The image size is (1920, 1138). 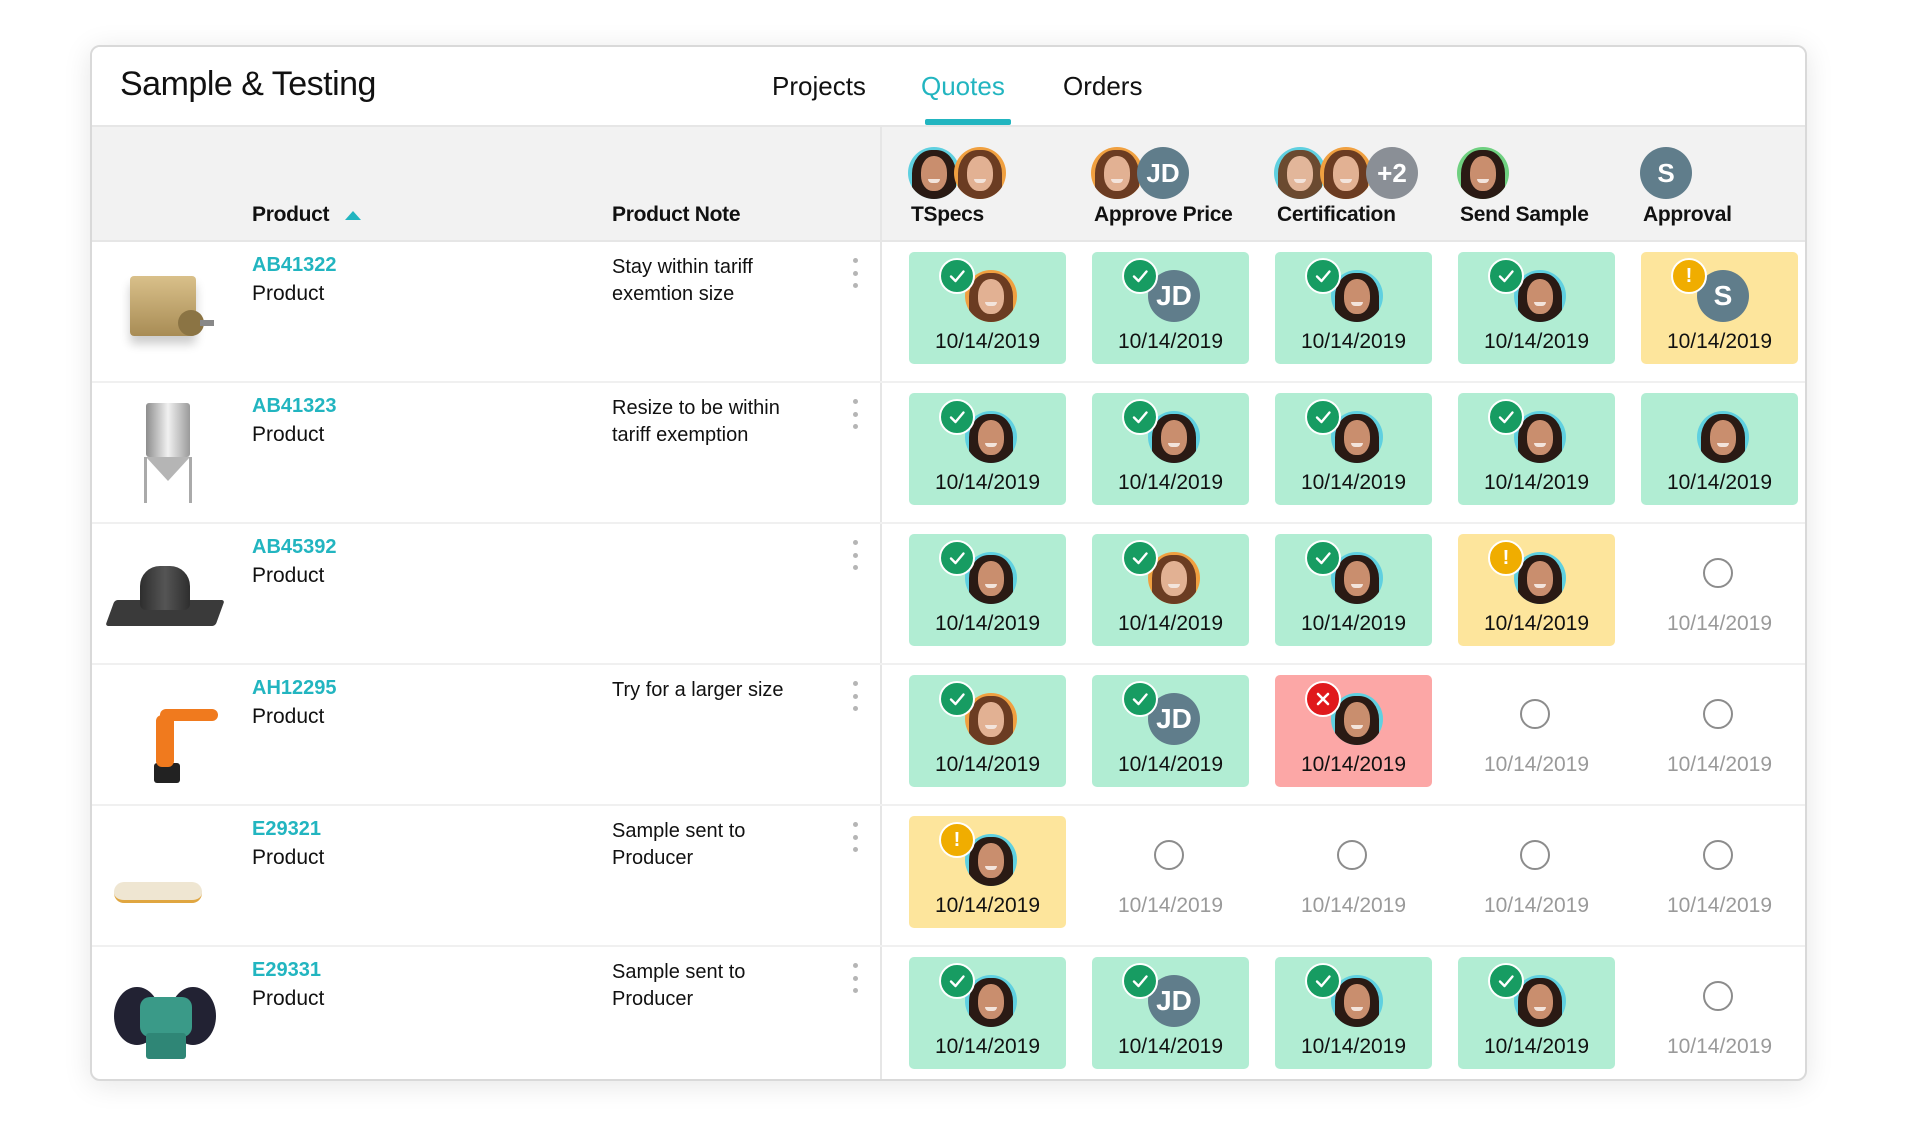 What do you see at coordinates (286, 970) in the screenshot?
I see `product-id-link: E29331` at bounding box center [286, 970].